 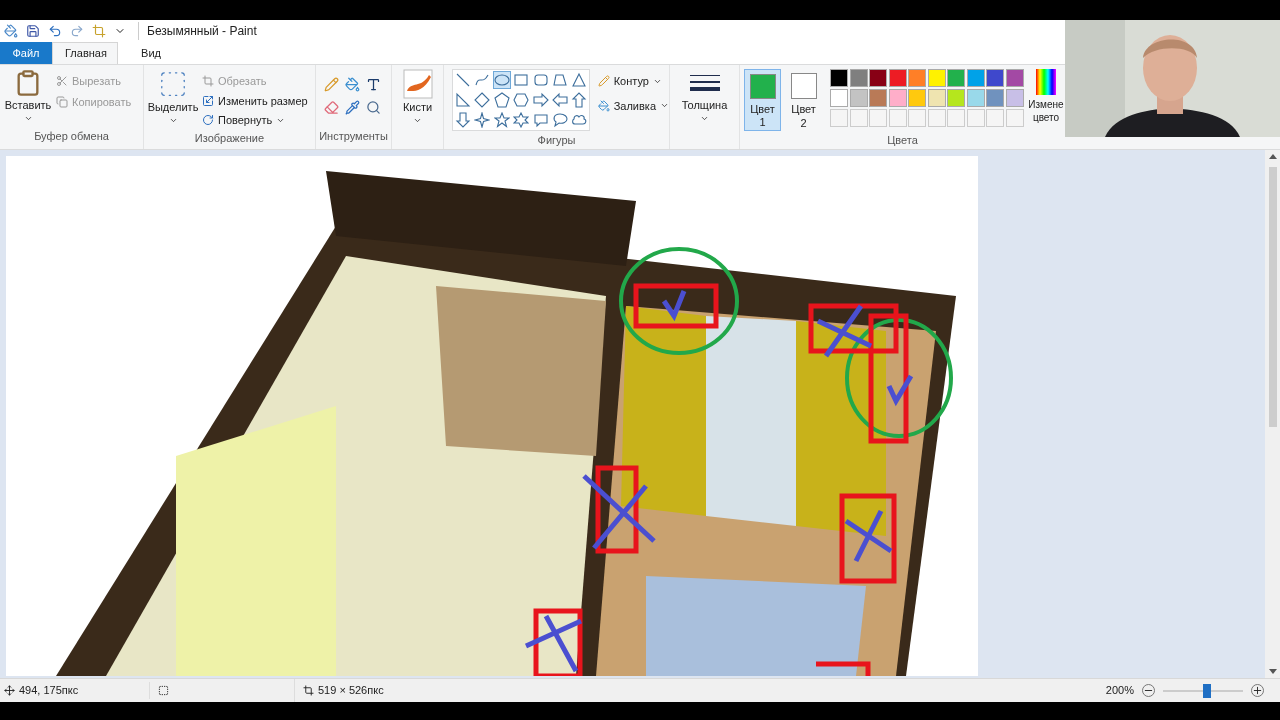 I want to click on ribbon-tab: Файл, so click(x=26, y=53).